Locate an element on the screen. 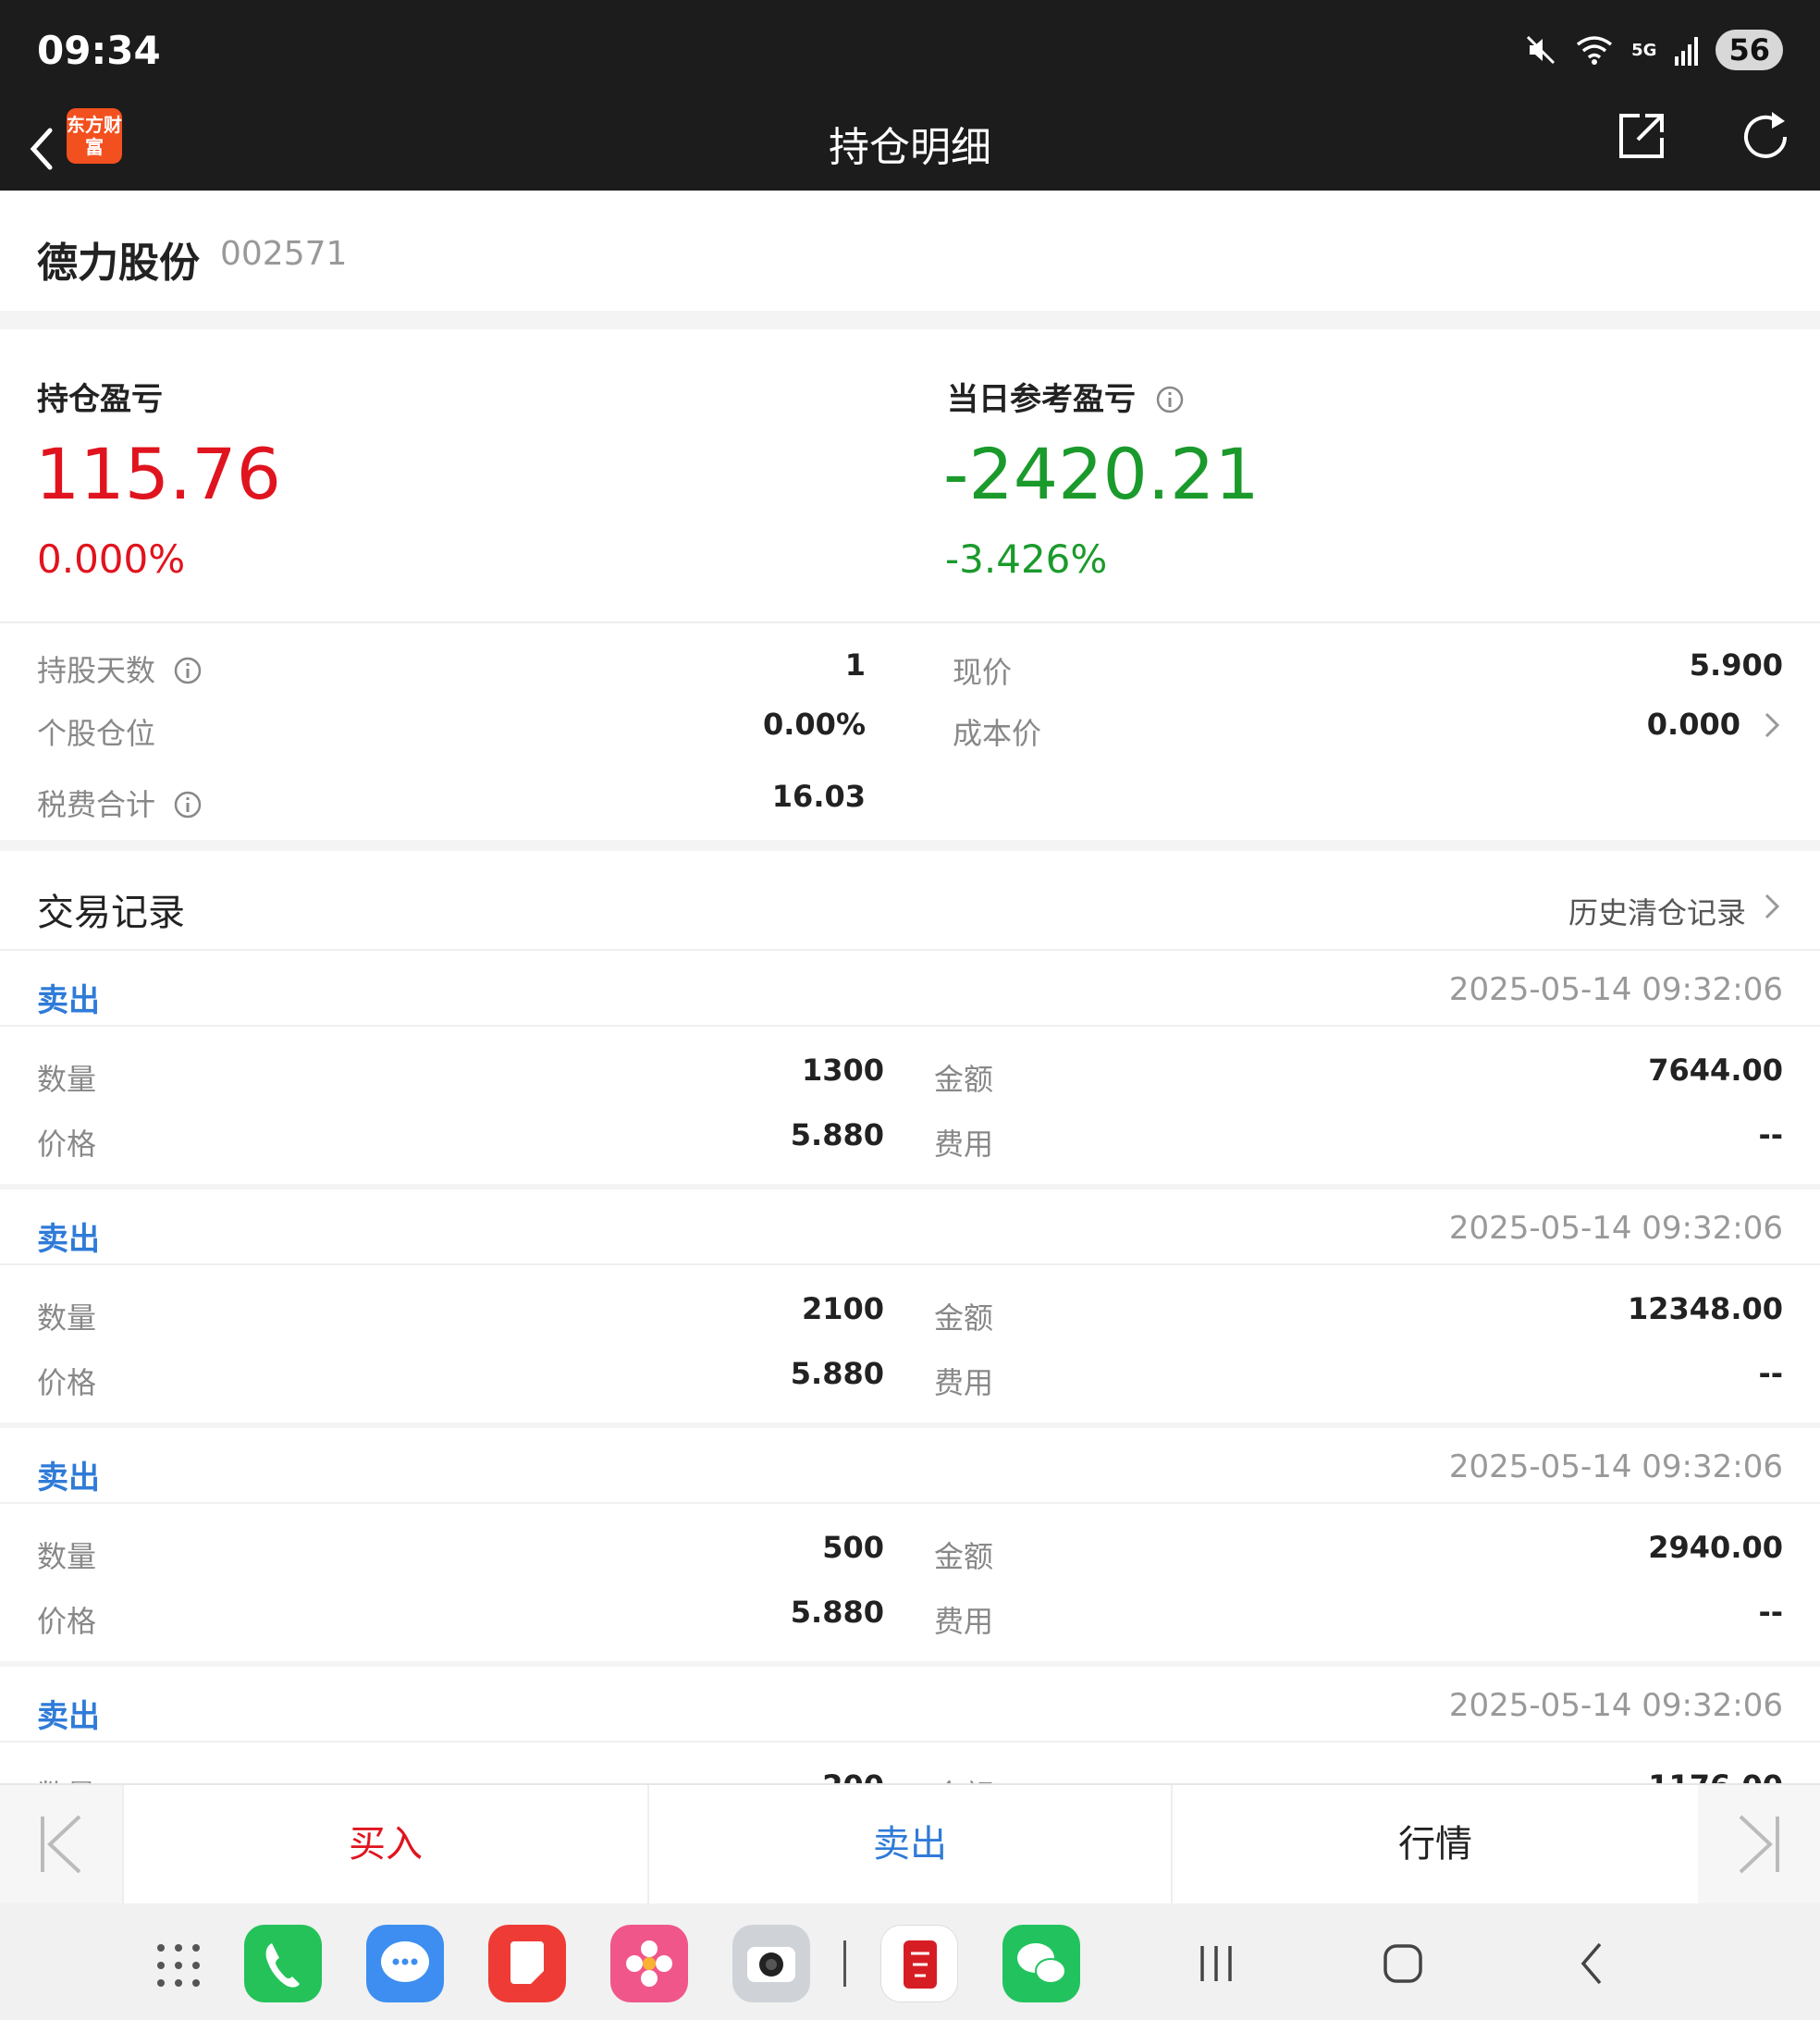 The height and width of the screenshot is (2020, 1820). calligraphy-app-icon is located at coordinates (919, 1964).